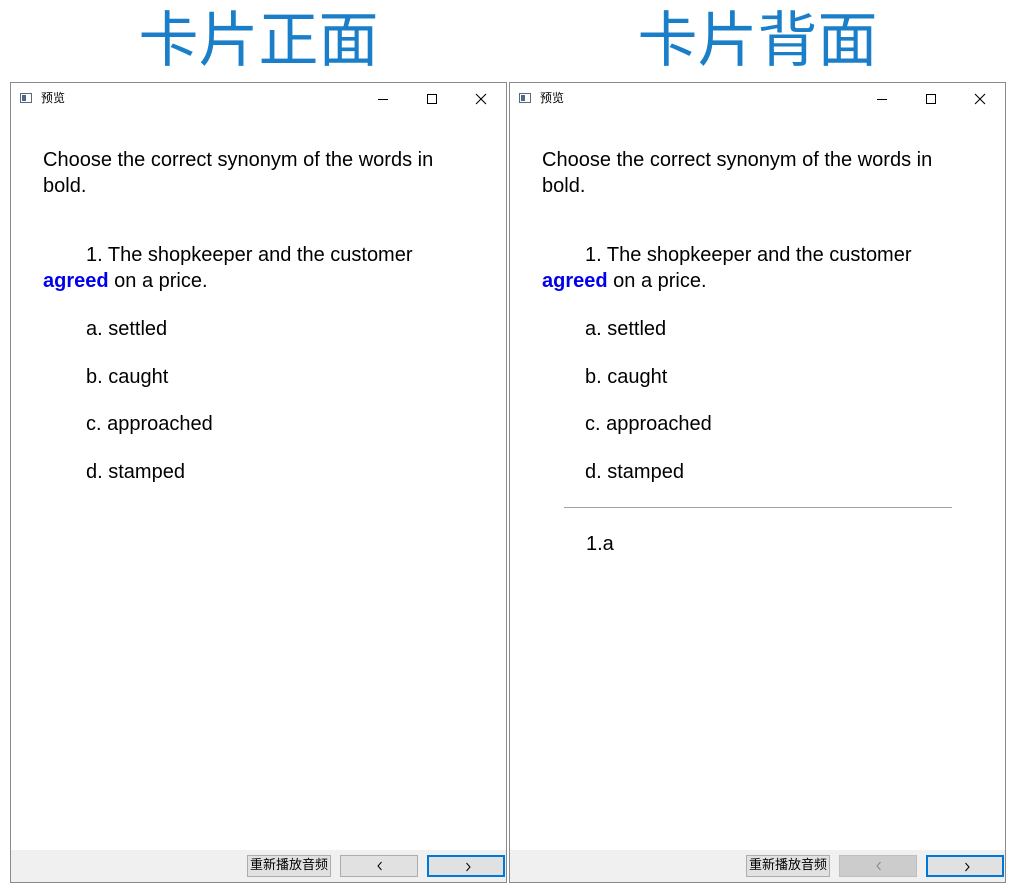  What do you see at coordinates (758, 507) in the screenshot?
I see `answer-divider` at bounding box center [758, 507].